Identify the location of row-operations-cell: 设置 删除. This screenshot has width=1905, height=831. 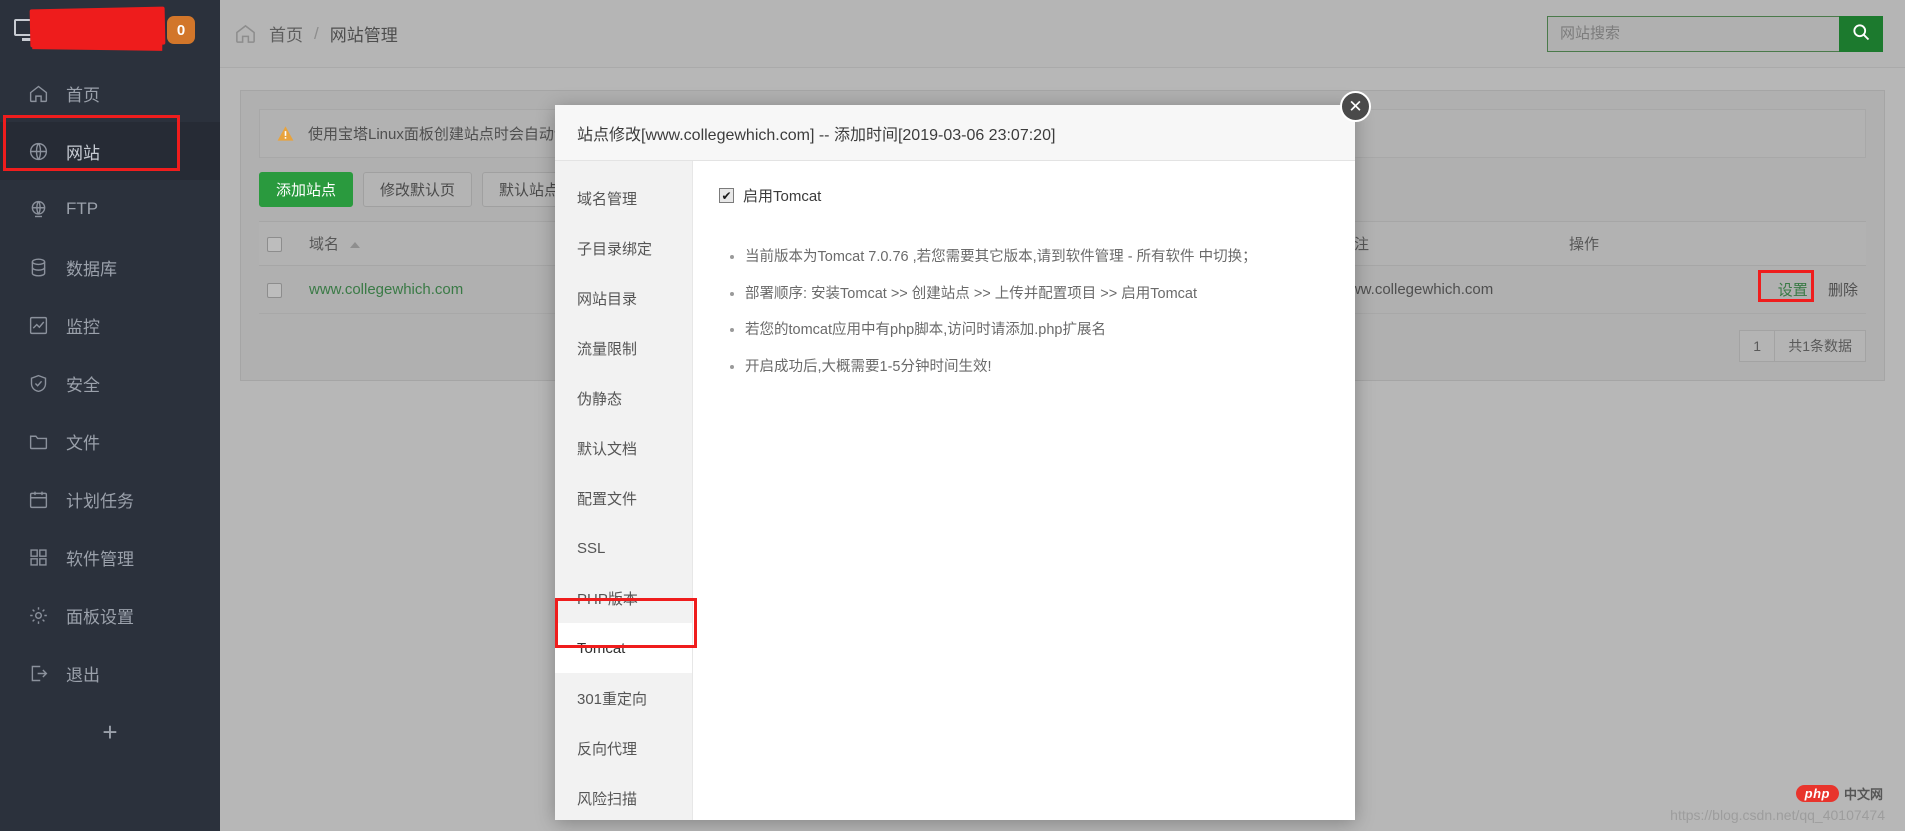
(1713, 289).